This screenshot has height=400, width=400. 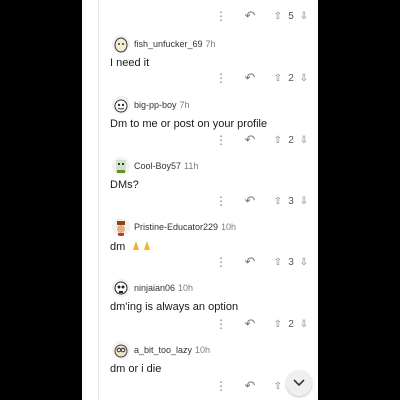 What do you see at coordinates (136, 369) in the screenshot?
I see `comment-text: dm or i die` at bounding box center [136, 369].